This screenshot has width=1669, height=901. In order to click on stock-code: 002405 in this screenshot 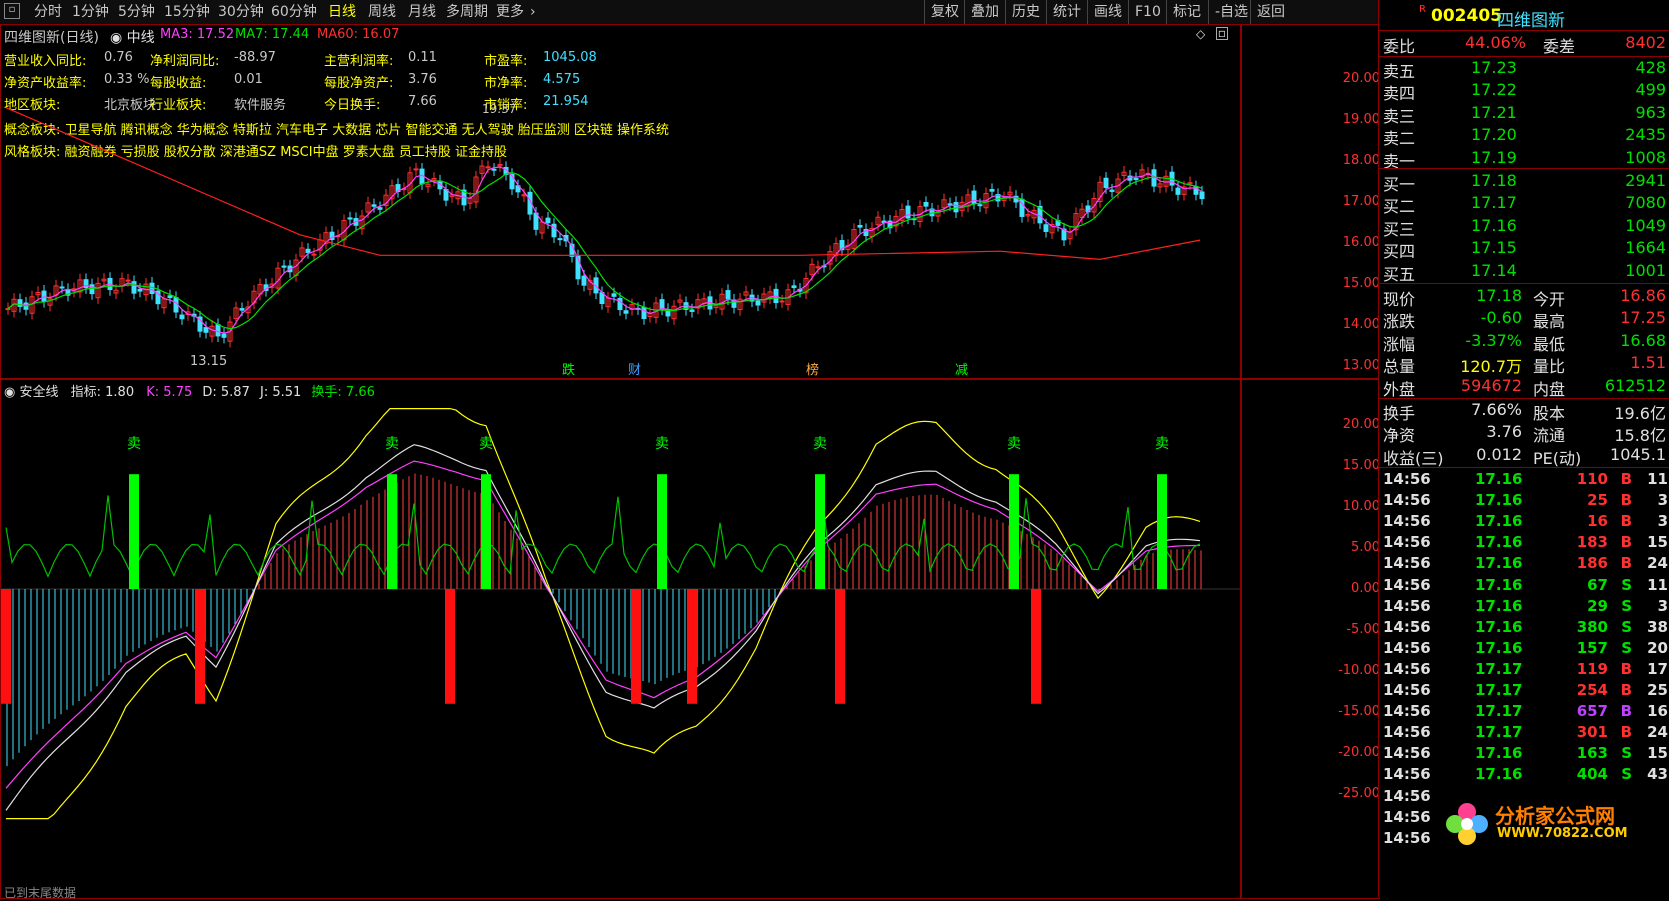, I will do `click(1466, 16)`.